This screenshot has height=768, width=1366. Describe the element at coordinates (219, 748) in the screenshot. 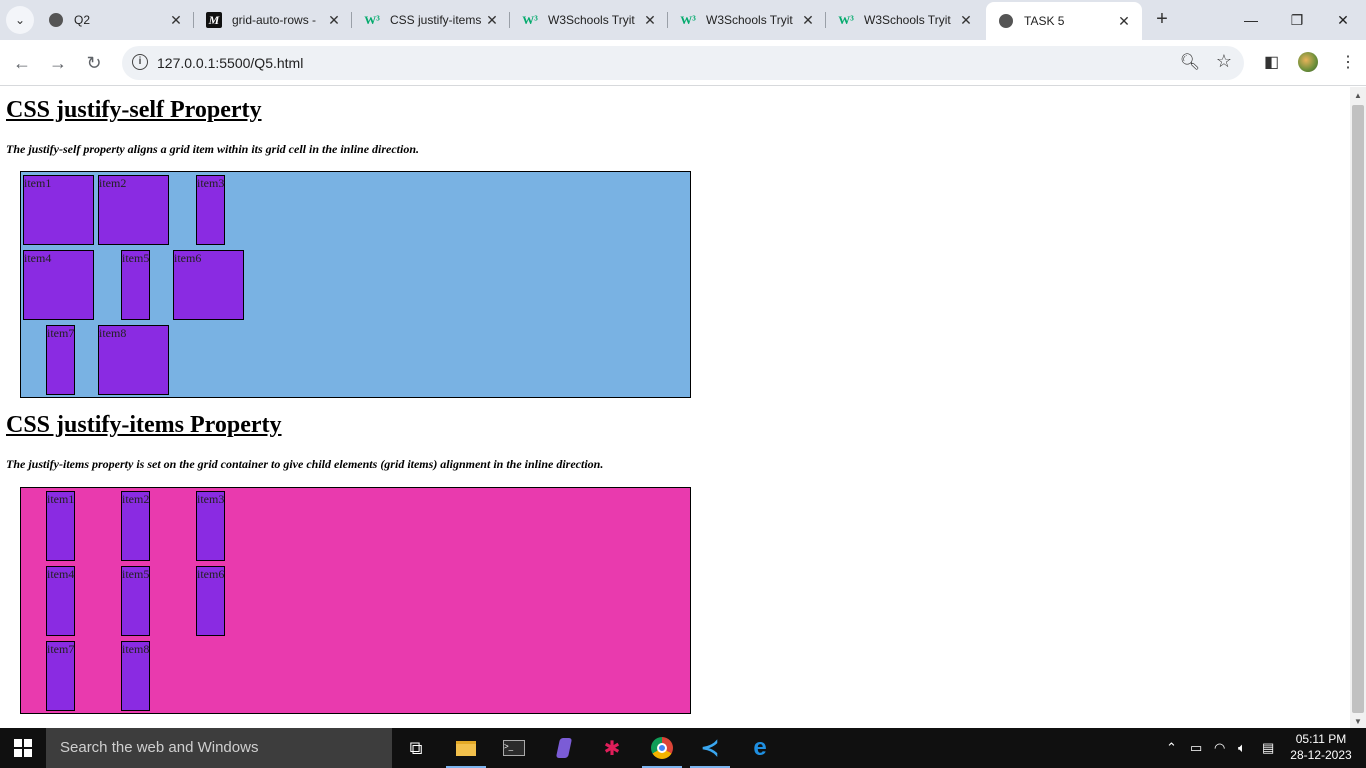

I see `taskbar-search-input: Search the web and Windows` at that location.